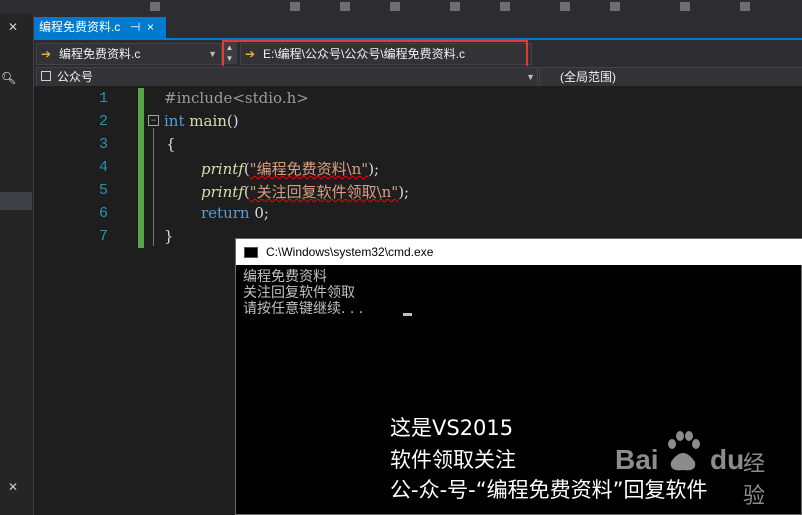 The height and width of the screenshot is (515, 802). Describe the element at coordinates (103, 190) in the screenshot. I see `line-number: 5` at that location.